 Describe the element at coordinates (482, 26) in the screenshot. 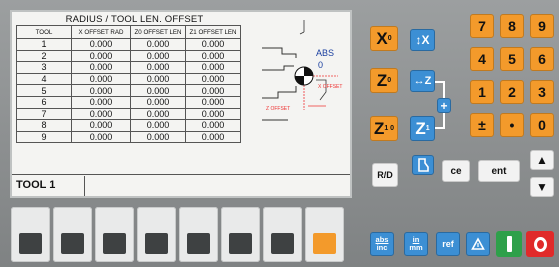

I see `numpad-key: 7` at that location.